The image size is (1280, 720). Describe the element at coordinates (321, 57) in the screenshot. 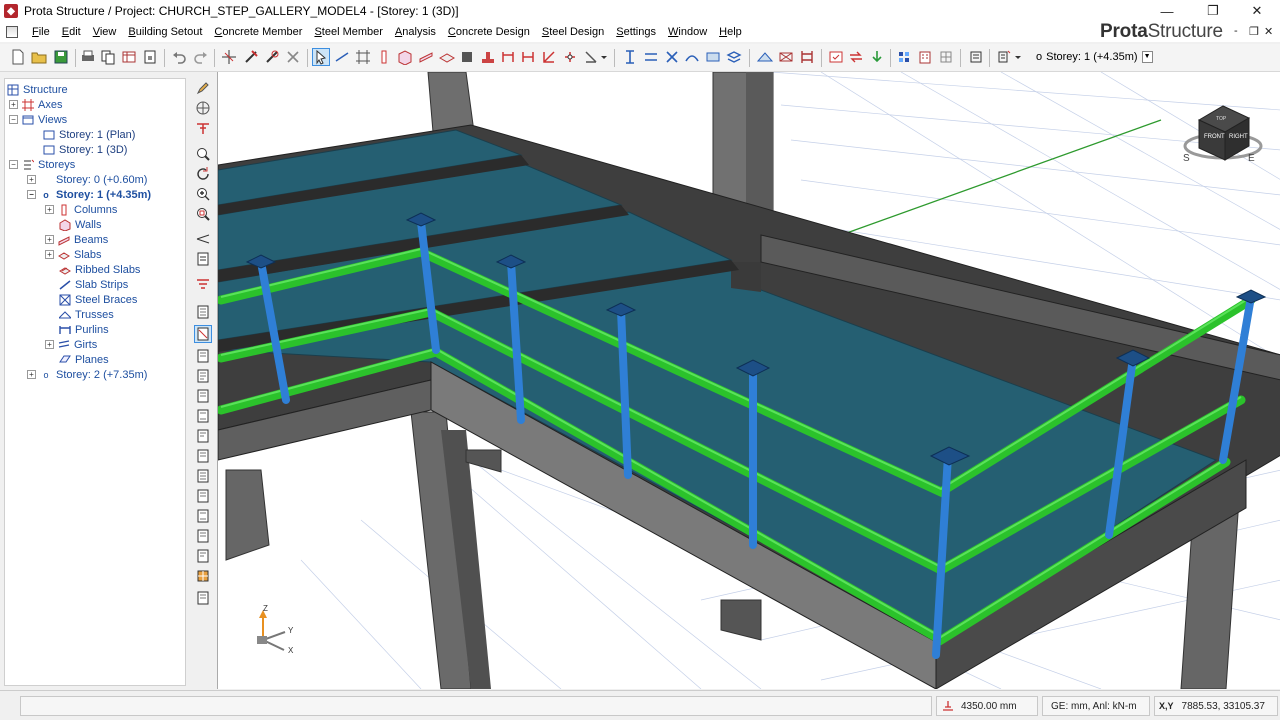

I see `select-pointer-icon` at that location.